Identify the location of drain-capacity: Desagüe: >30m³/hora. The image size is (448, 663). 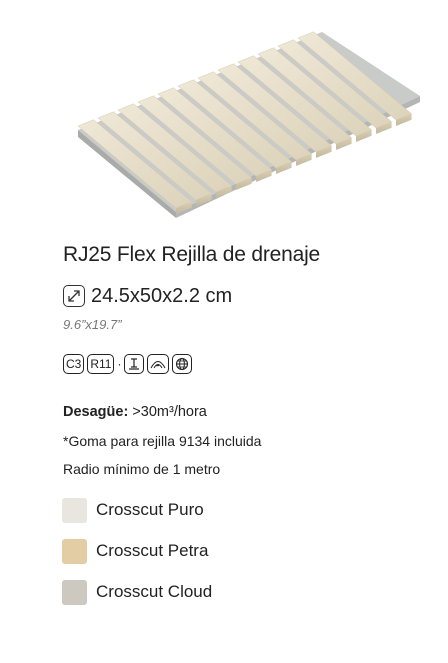
(135, 412).